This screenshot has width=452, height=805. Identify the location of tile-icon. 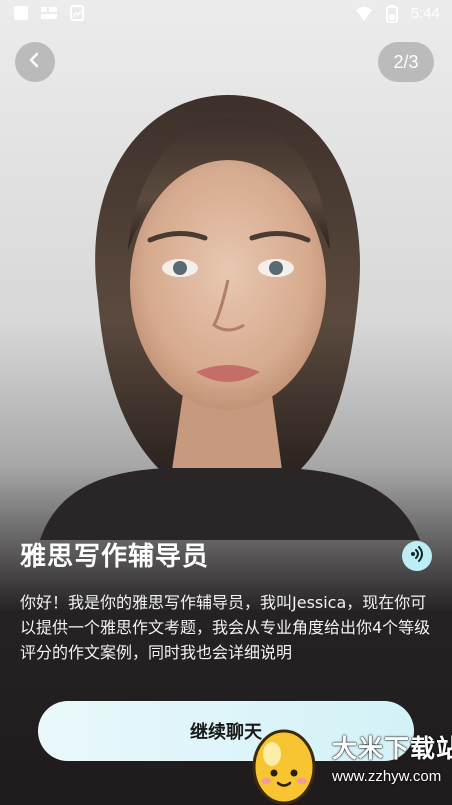
(49, 13).